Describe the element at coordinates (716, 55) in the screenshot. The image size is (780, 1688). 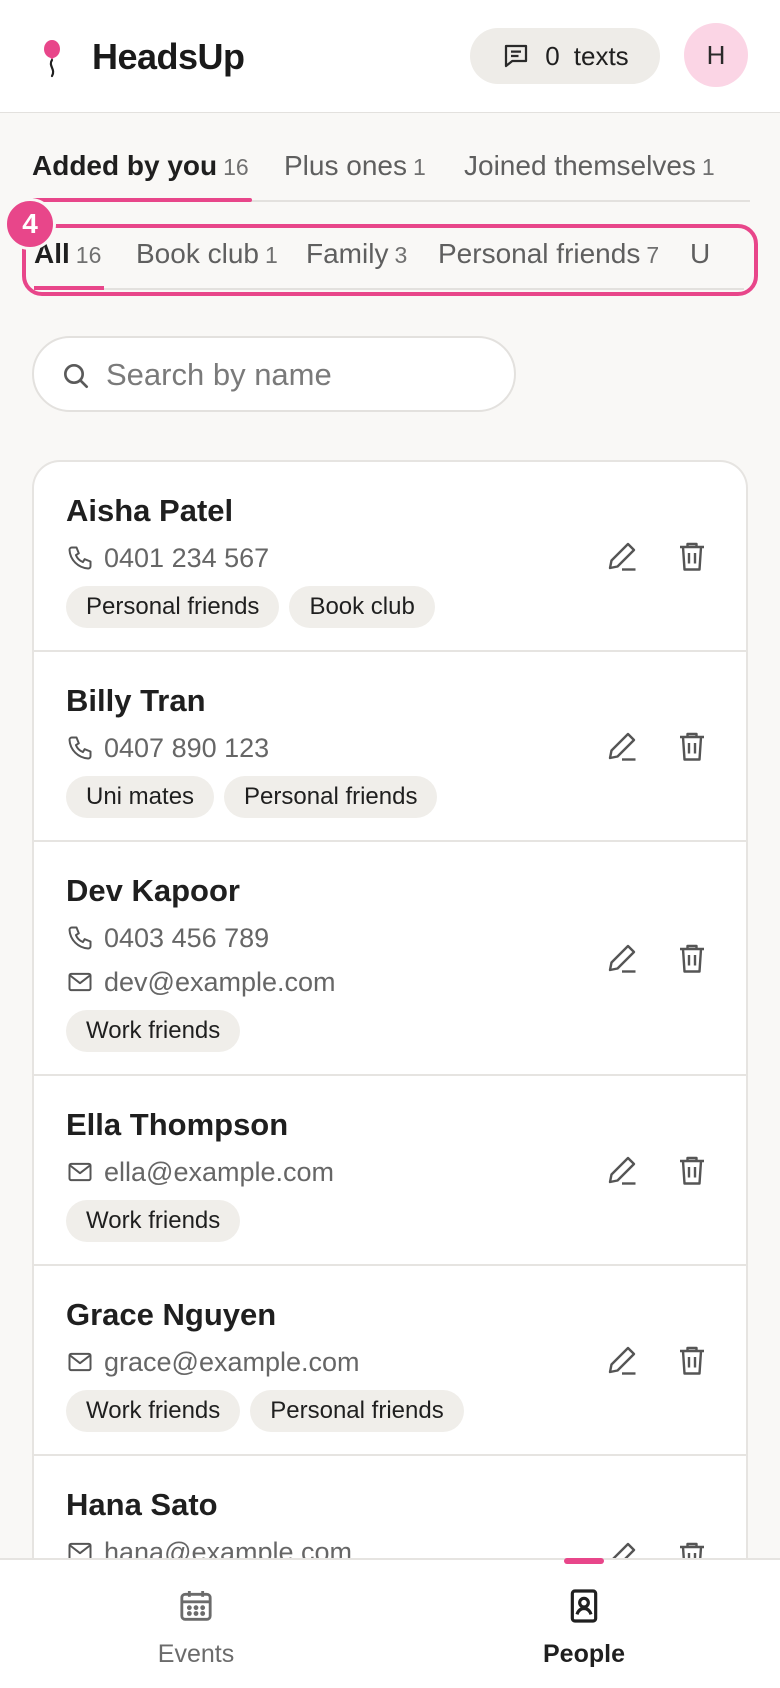
I see `user-avatar: H` at that location.